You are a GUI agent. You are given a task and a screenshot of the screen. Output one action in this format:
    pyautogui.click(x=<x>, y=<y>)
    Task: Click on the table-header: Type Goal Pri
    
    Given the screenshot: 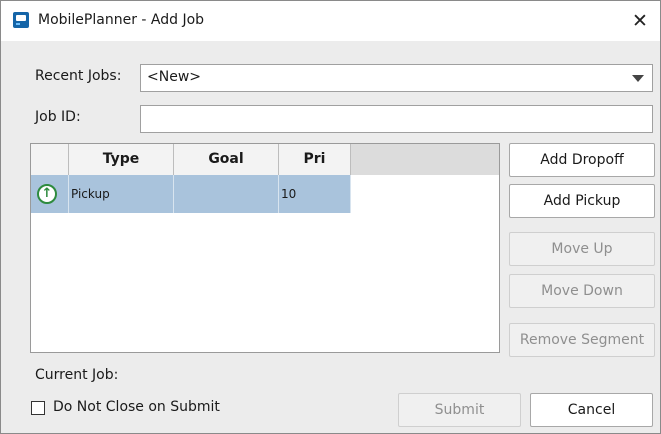 What is the action you would take?
    pyautogui.click(x=265, y=159)
    